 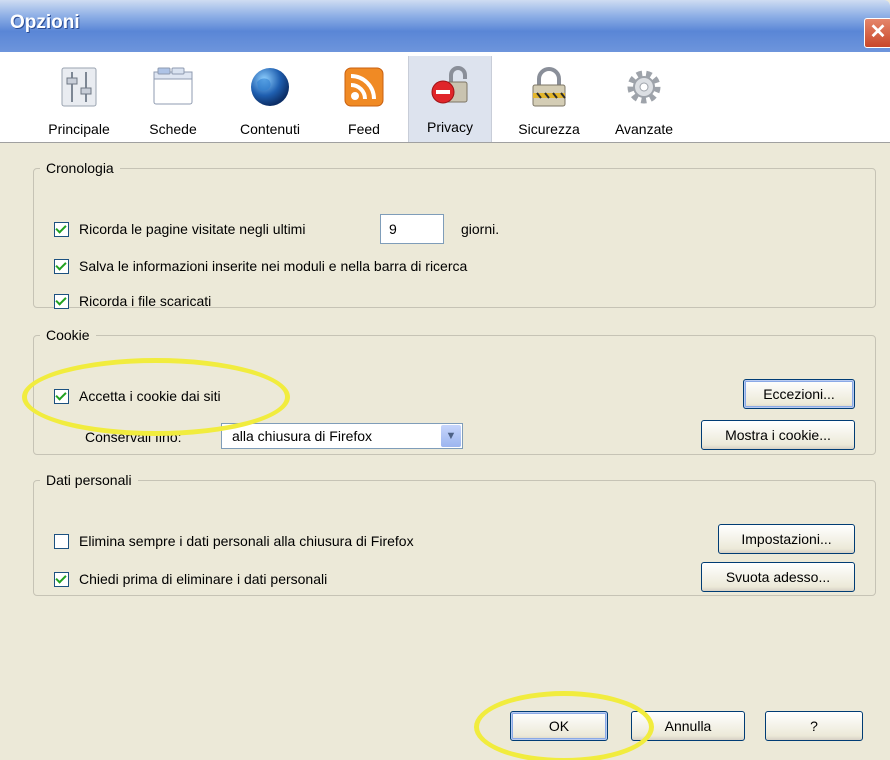 I want to click on sliders-icon, so click(x=79, y=87).